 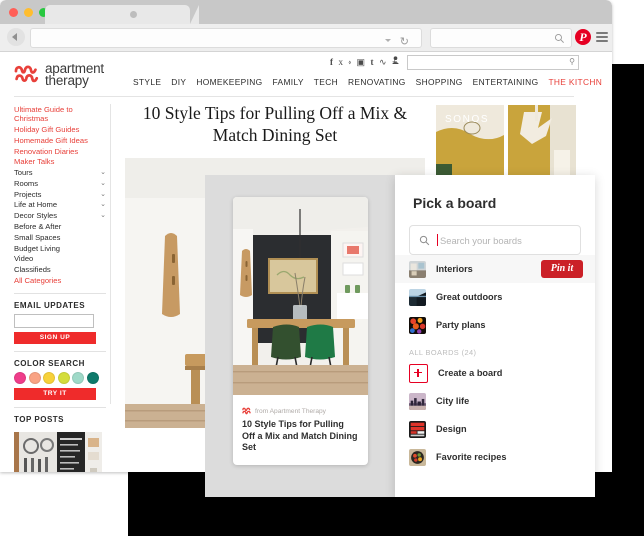 I want to click on email-field, so click(x=54, y=321).